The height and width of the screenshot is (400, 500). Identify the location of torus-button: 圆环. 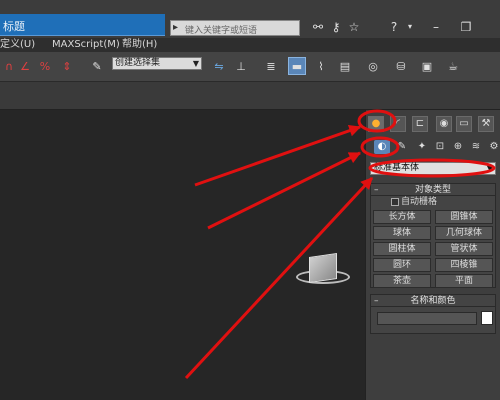
(402, 265).